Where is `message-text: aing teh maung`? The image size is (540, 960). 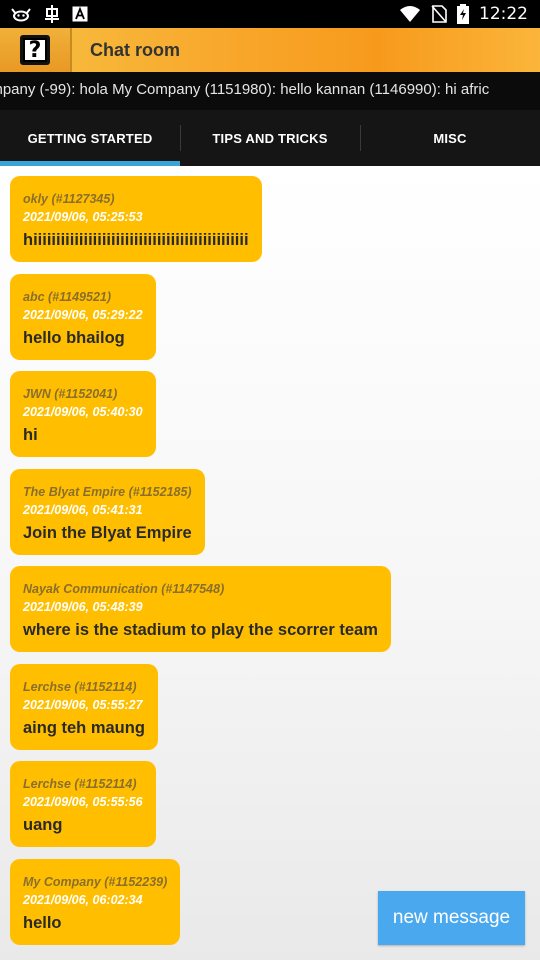
message-text: aing teh maung is located at coordinates (84, 728).